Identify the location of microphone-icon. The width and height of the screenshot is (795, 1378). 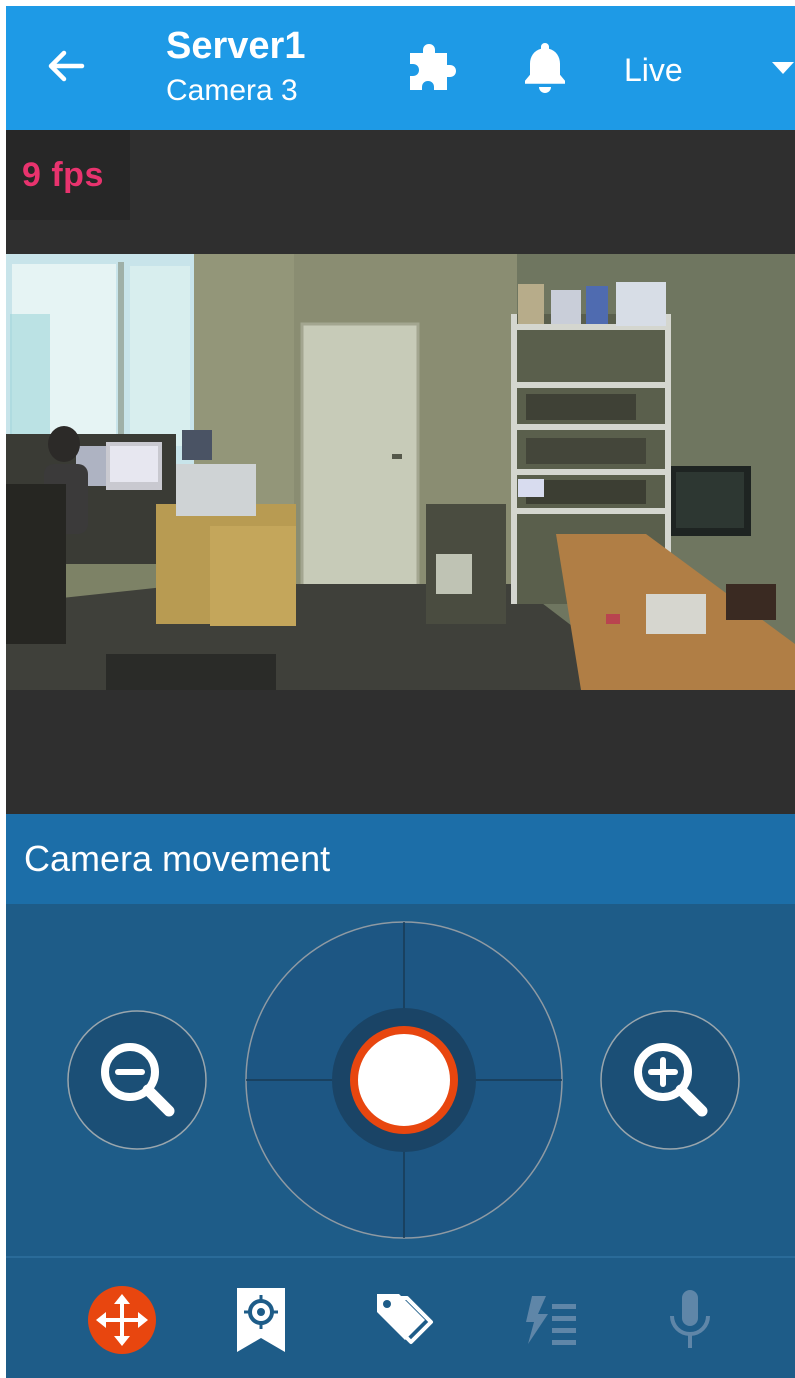
(690, 1319).